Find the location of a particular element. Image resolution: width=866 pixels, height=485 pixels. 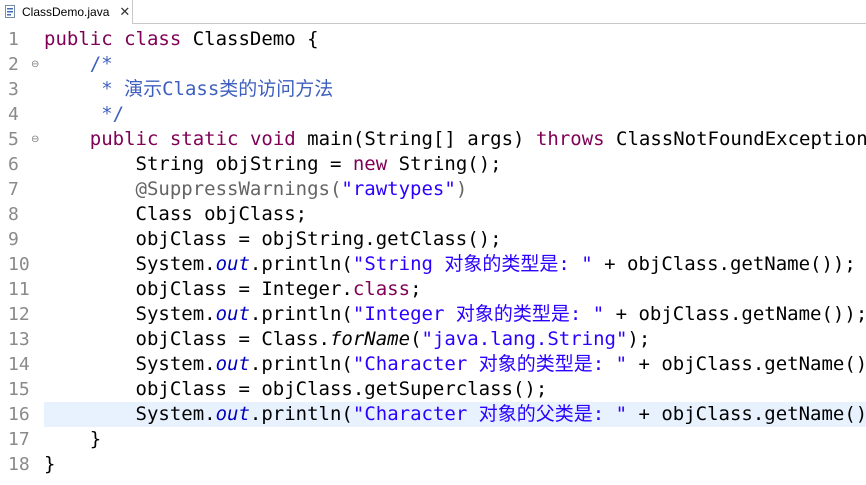

close-icon: ✕ is located at coordinates (124, 12).